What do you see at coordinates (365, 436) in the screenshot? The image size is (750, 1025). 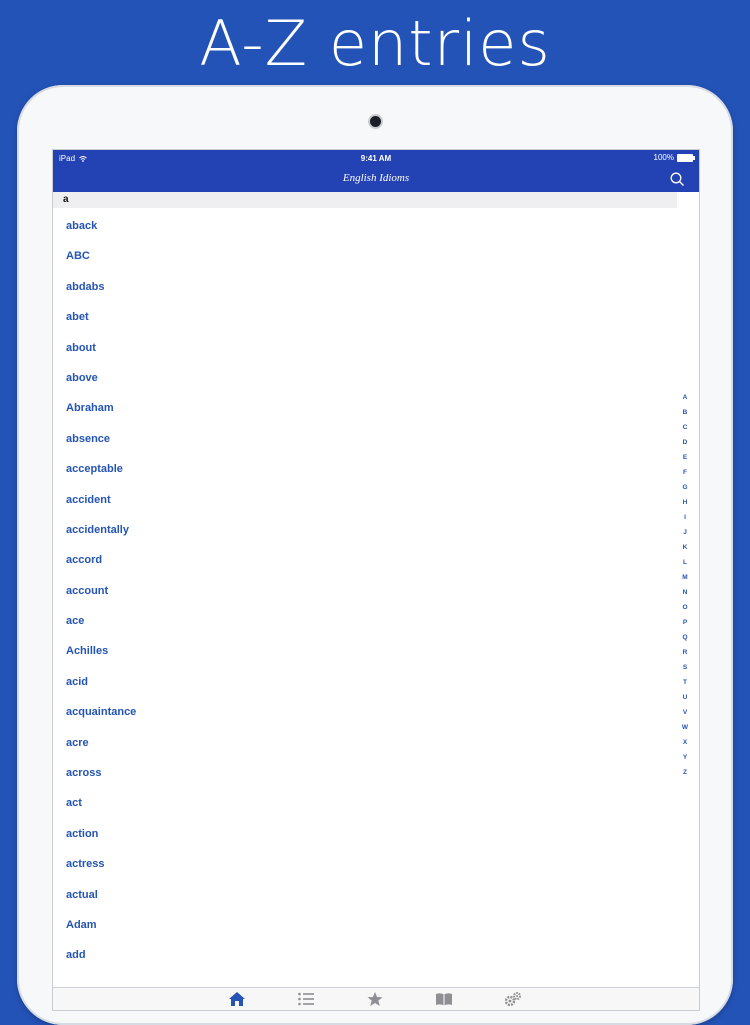 I see `list-item: absence` at bounding box center [365, 436].